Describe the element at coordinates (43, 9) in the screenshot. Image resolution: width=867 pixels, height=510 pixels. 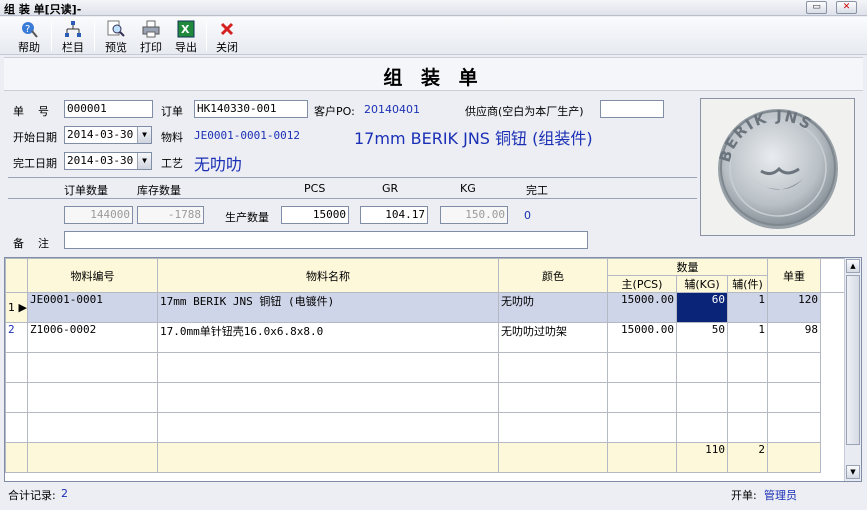
I see `window-title: 组 装 单[只读]-` at that location.